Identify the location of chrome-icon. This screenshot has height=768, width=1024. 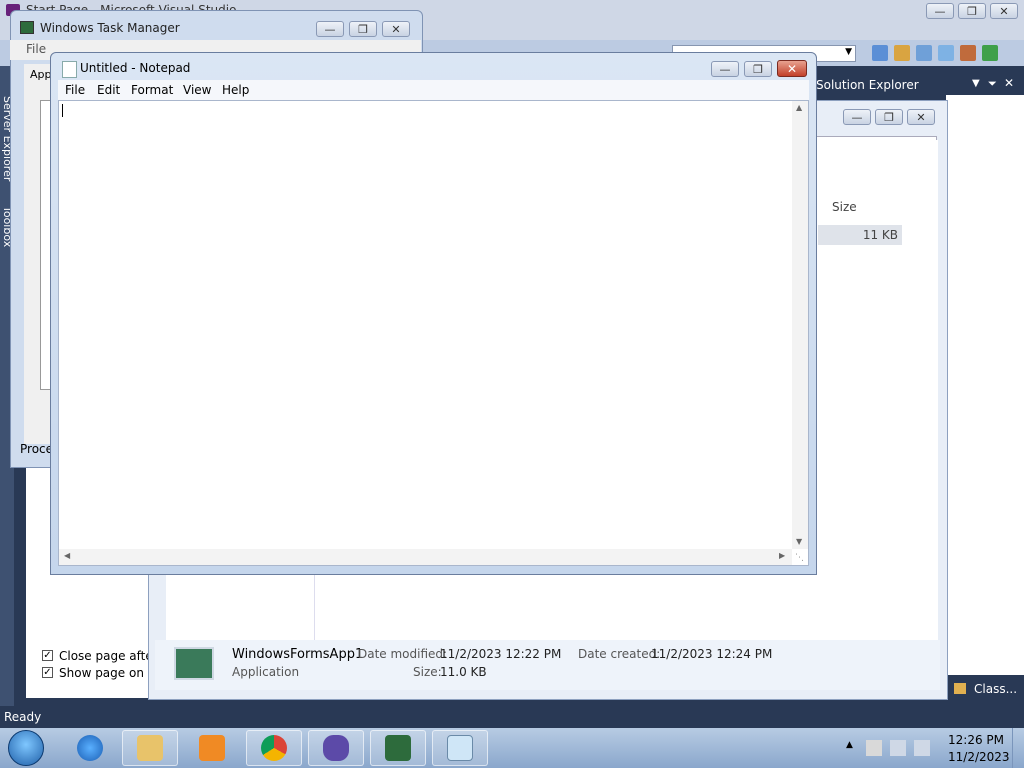
(274, 748).